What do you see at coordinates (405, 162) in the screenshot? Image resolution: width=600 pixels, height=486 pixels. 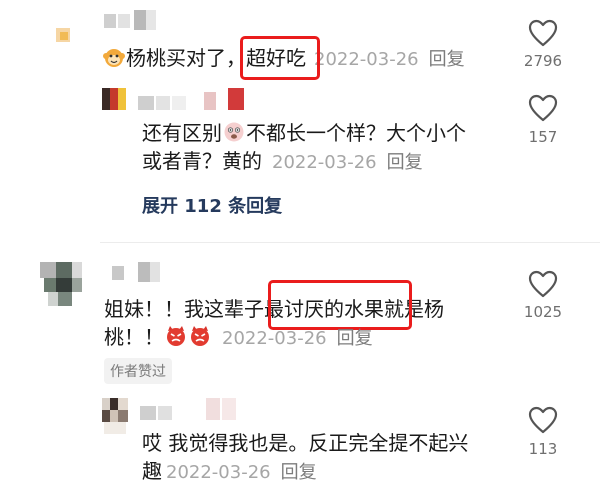 I see `comment-2-reply-button: 回复` at bounding box center [405, 162].